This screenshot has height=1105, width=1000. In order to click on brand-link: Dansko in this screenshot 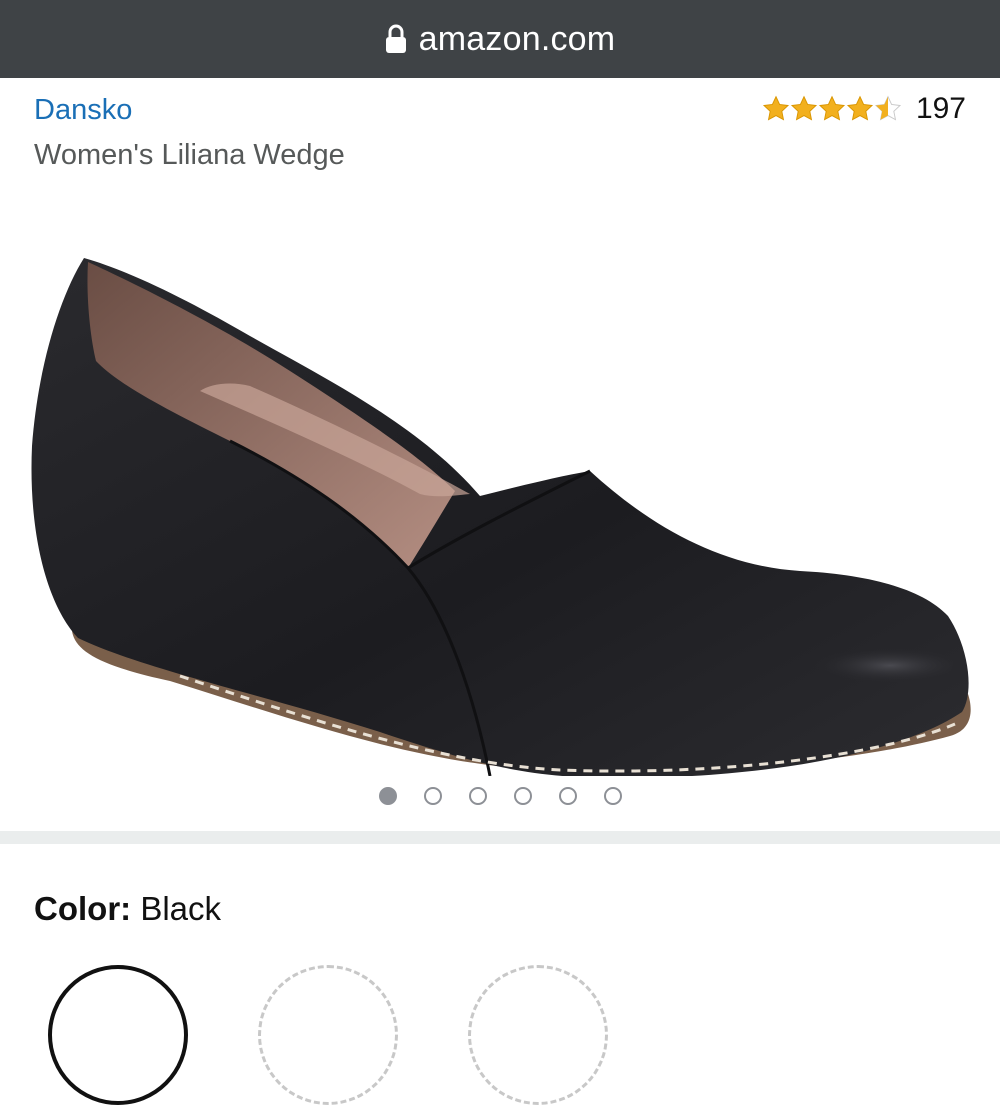, I will do `click(83, 110)`.